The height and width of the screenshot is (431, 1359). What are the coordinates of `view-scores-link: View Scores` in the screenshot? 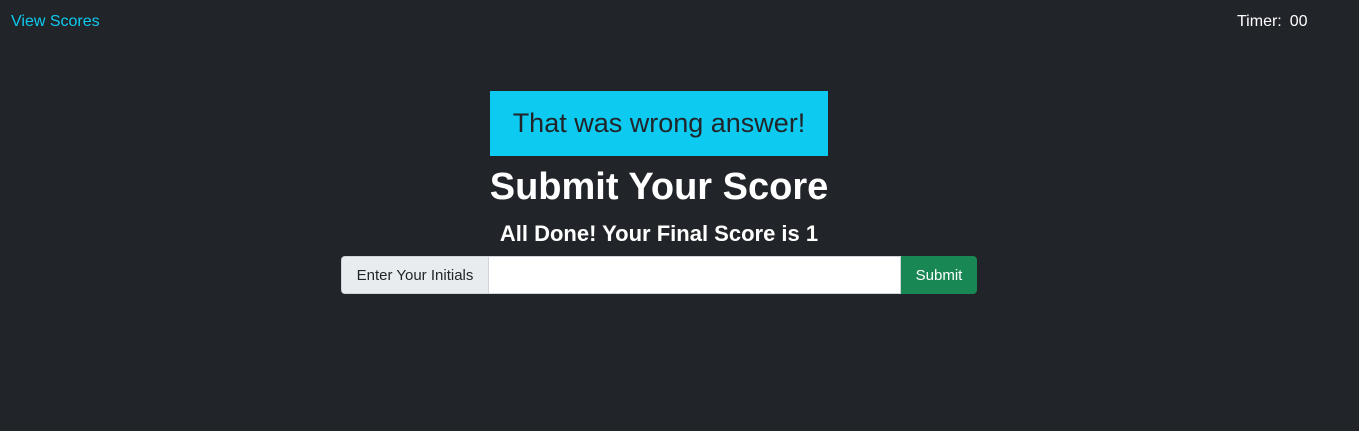 It's located at (55, 22).